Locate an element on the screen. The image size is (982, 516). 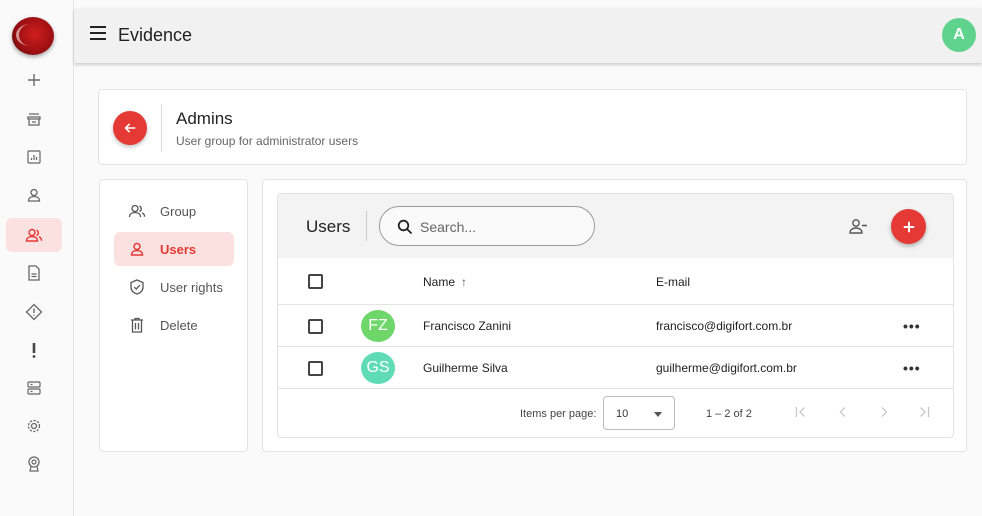
side-item-label: Group is located at coordinates (178, 211).